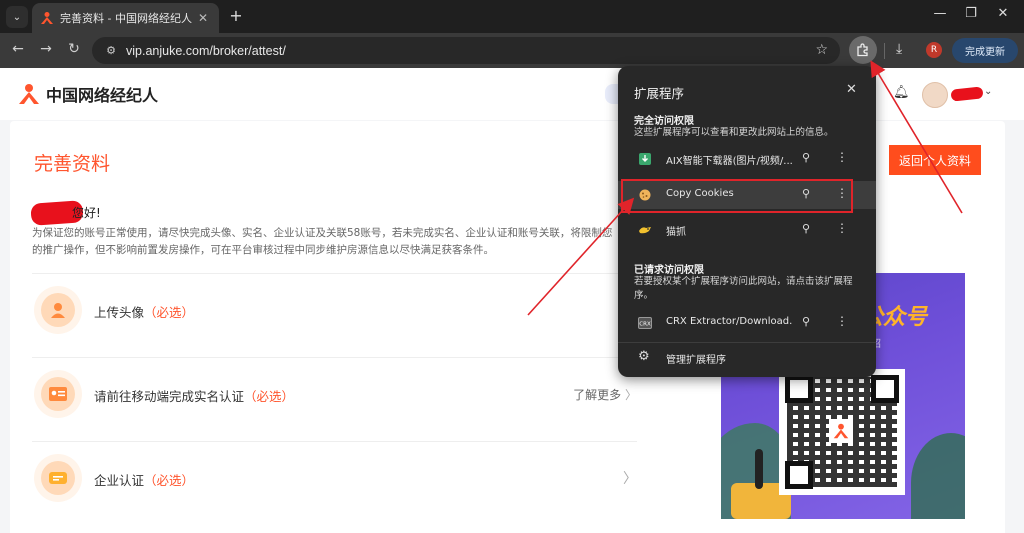  Describe the element at coordinates (102, 95) in the screenshot. I see `logo-text: 中国网络经纪人` at that location.